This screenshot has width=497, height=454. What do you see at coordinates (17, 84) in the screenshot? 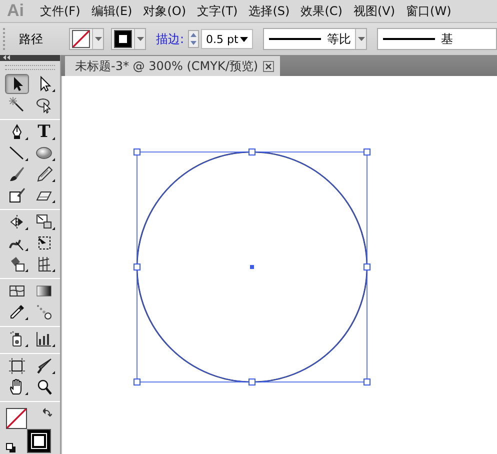
I see `selection-tool` at bounding box center [17, 84].